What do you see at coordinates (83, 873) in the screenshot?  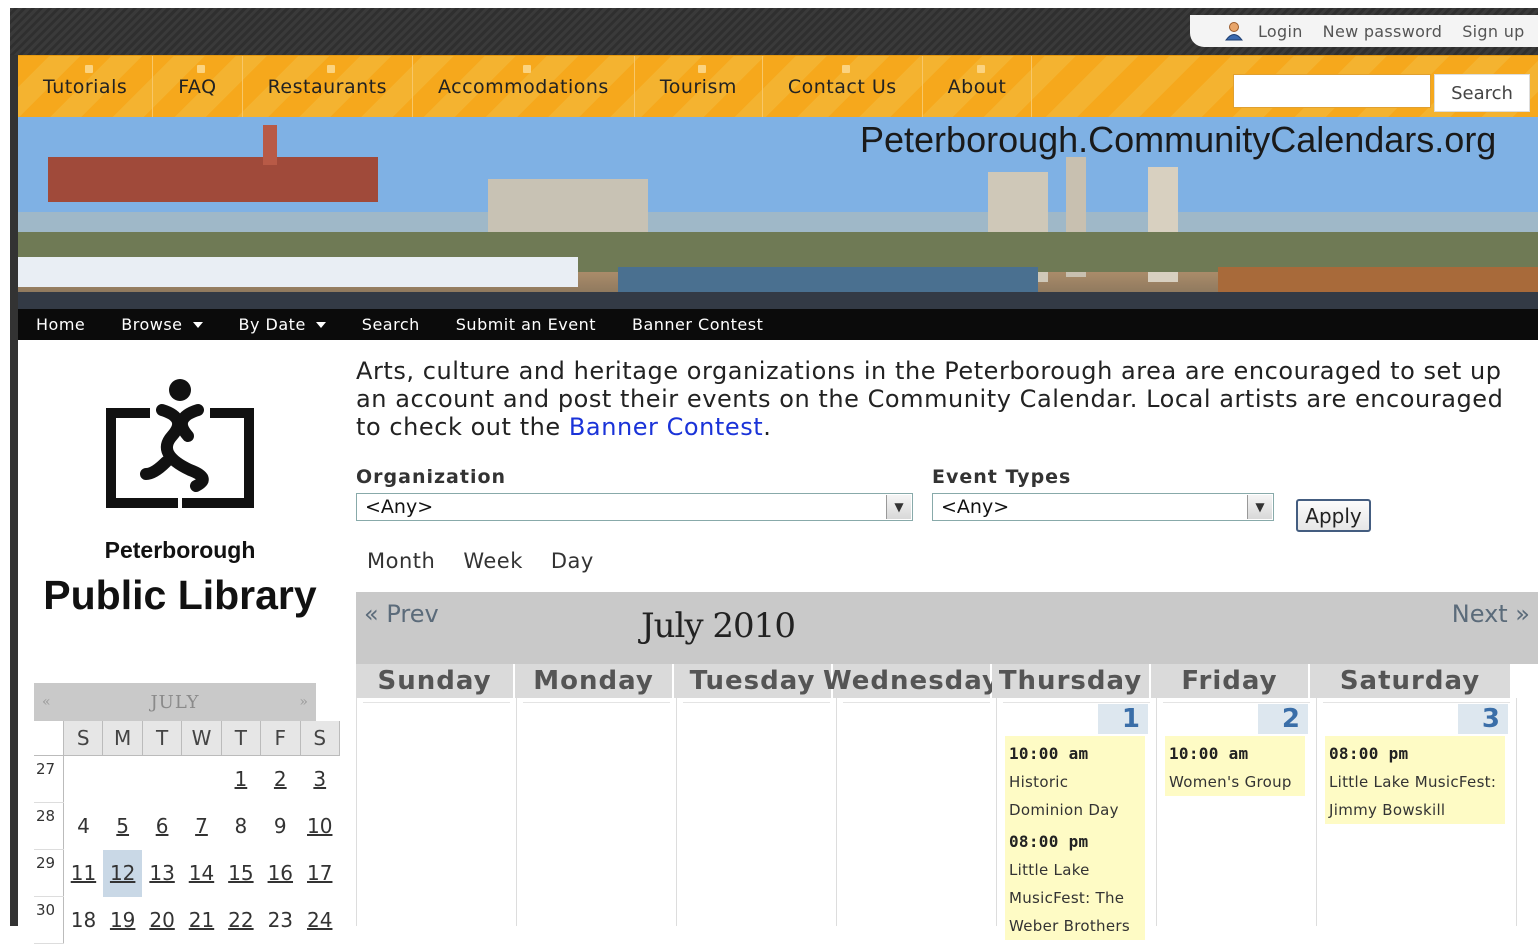 I see `mini-day-link: 11` at bounding box center [83, 873].